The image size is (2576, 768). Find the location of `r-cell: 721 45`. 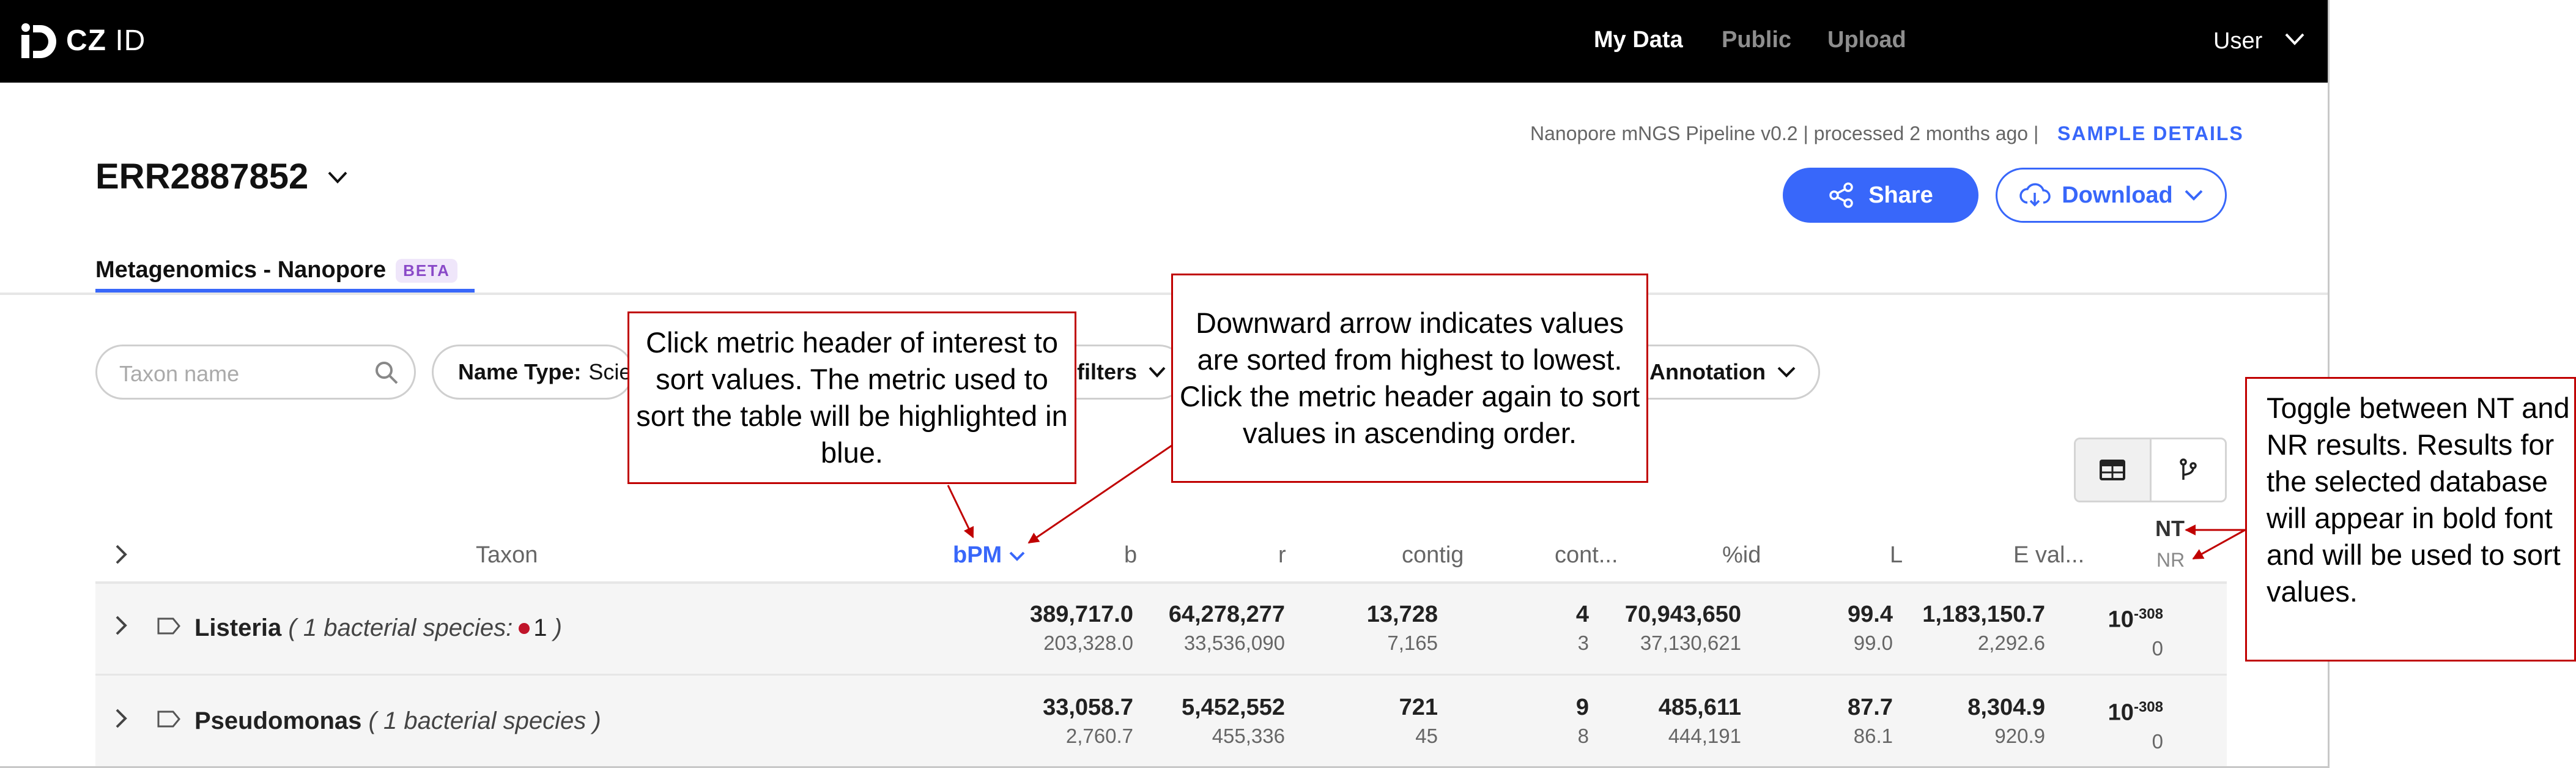

r-cell: 721 45 is located at coordinates (1418, 721).